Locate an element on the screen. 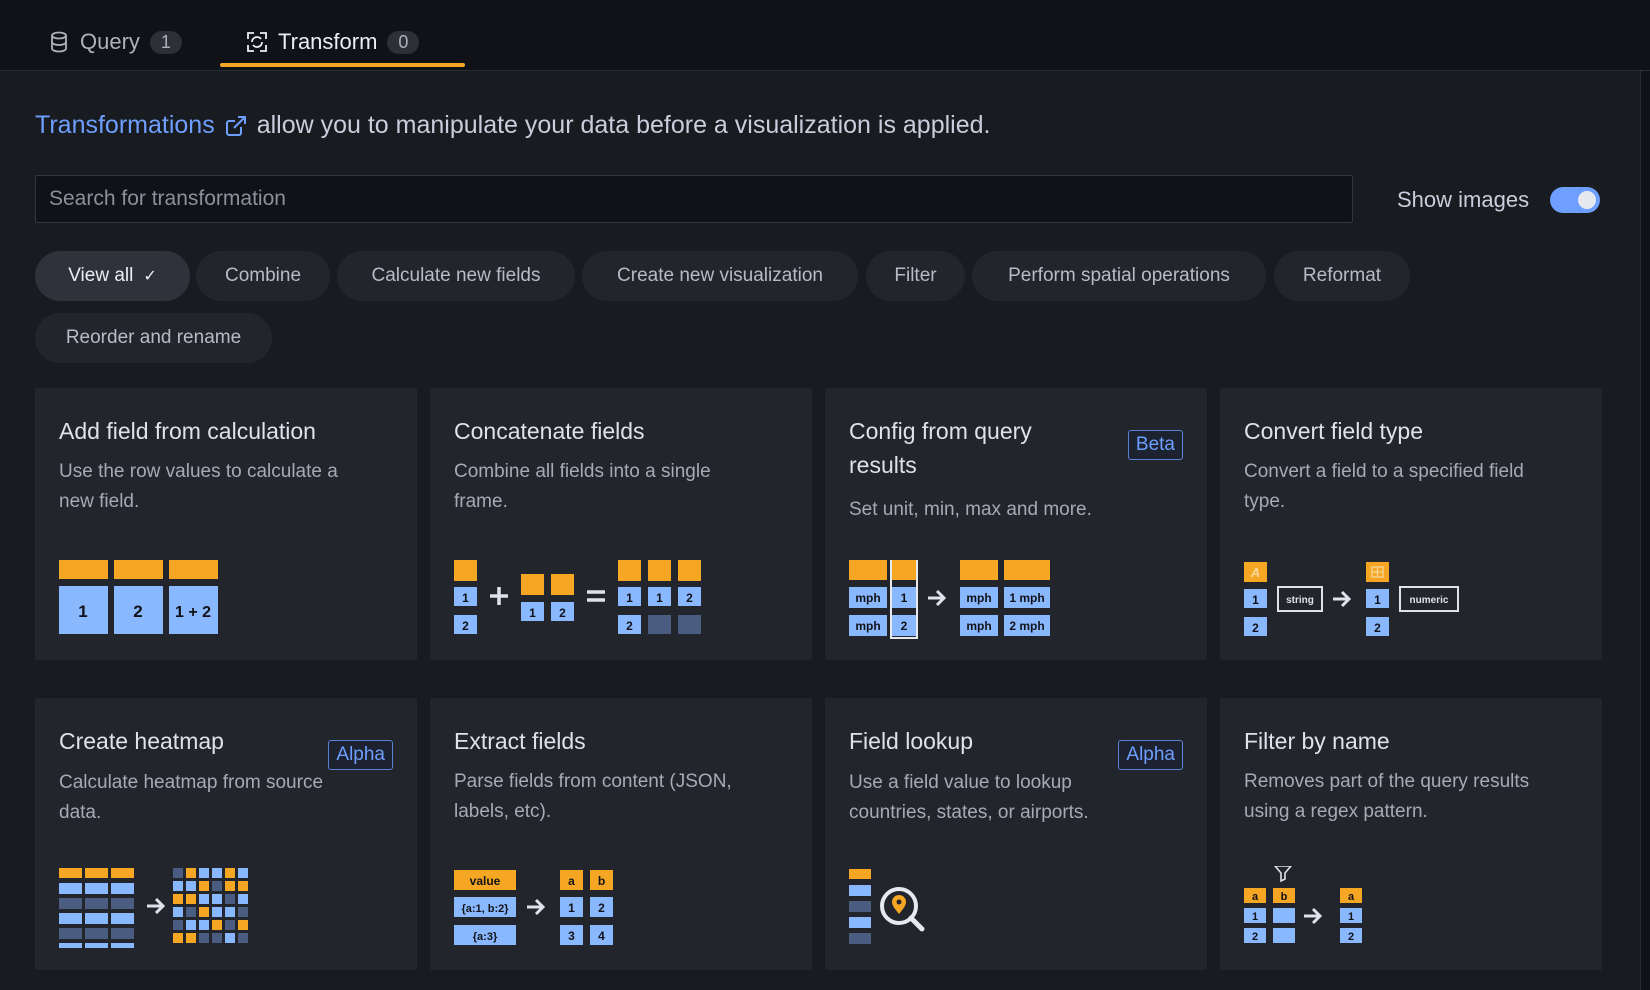  filter-chip-perform-spatial-operations: Perform spatial operations is located at coordinates (1119, 276).